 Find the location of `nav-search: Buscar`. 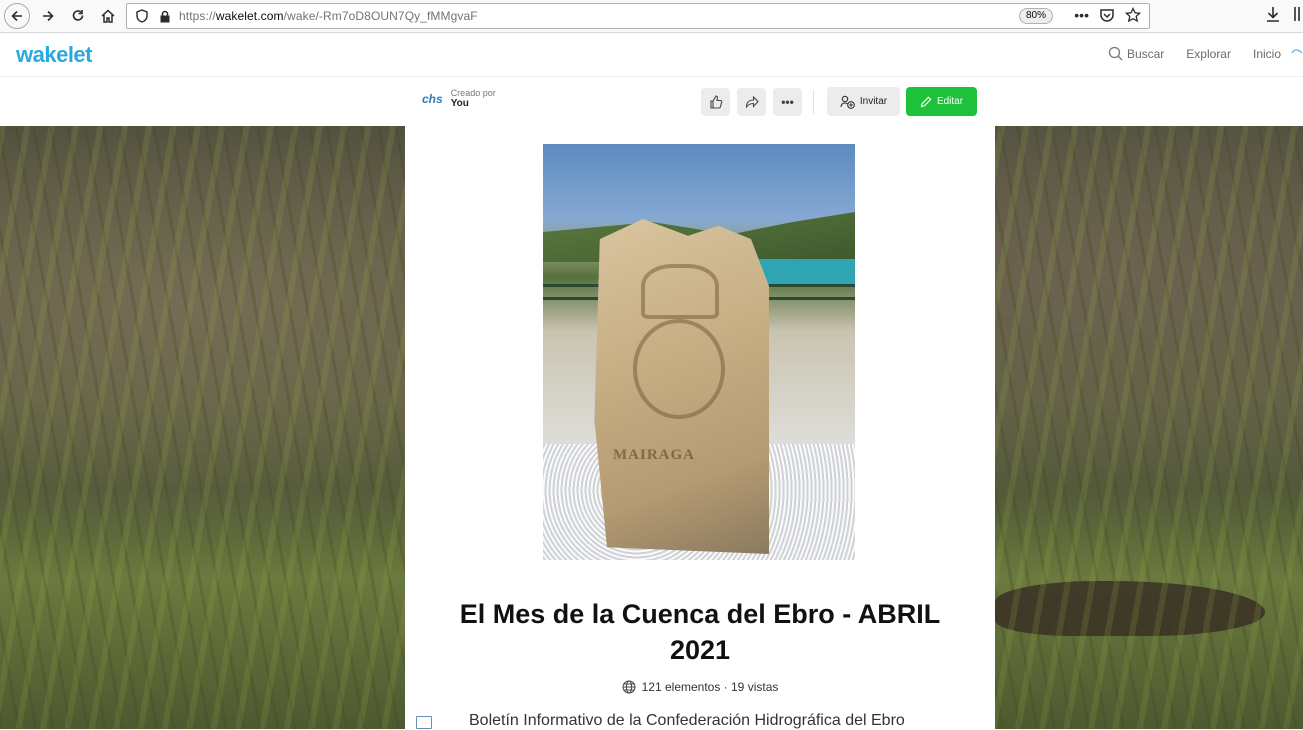

nav-search: Buscar is located at coordinates (1136, 53).